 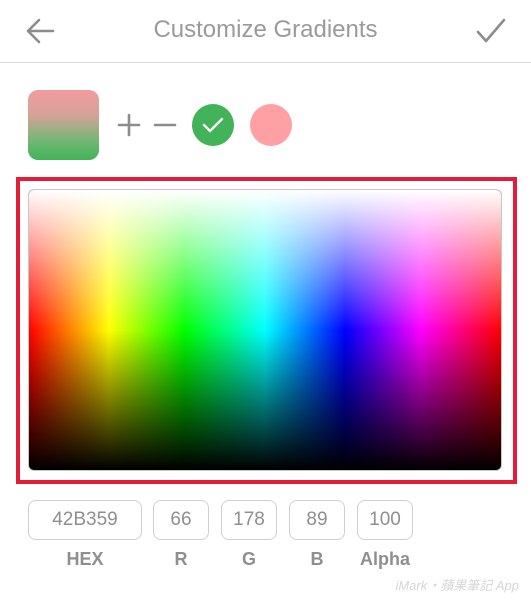 I want to click on color-stop-green-selected, so click(x=213, y=125).